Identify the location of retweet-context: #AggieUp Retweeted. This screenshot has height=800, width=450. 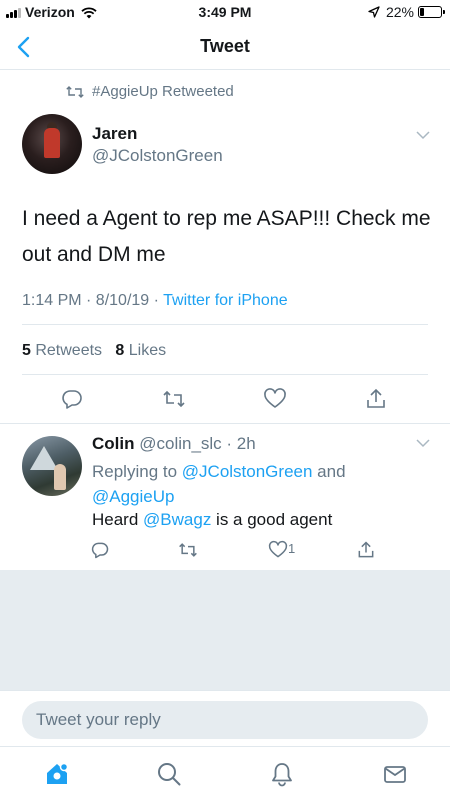
(150, 91).